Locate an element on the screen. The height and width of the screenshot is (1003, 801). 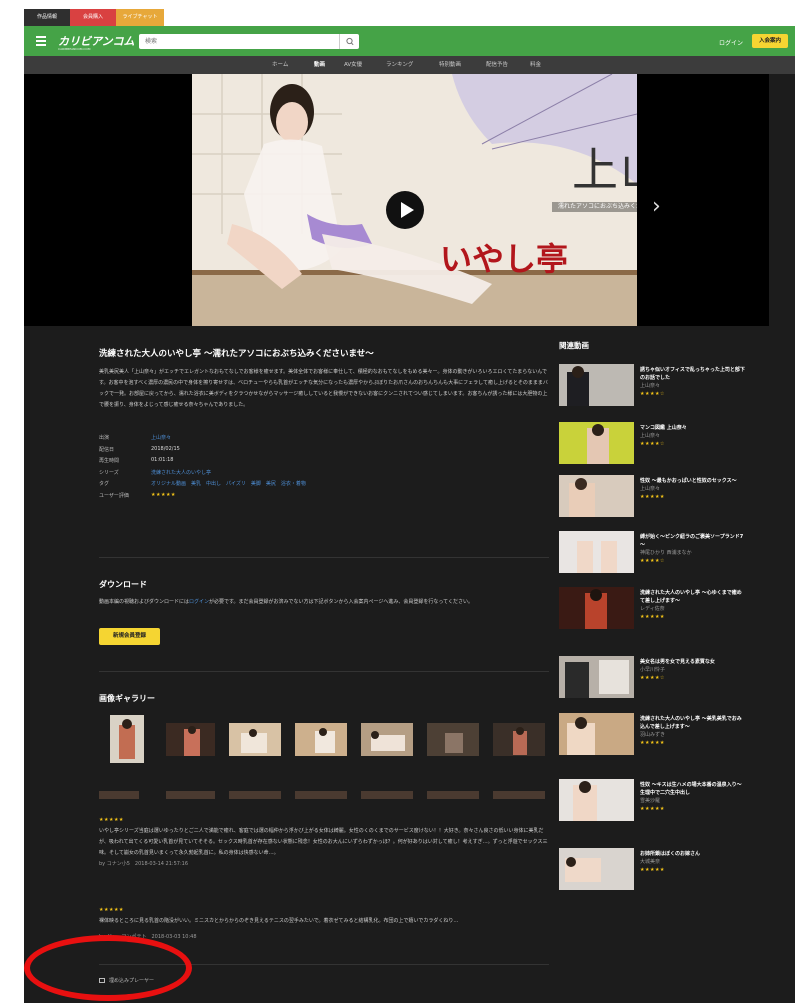
meta-row: タグ オリジナル動画 美乳 中出し パイズリ 美脚 美尻 浴衣・着物 is located at coordinates (324, 486).